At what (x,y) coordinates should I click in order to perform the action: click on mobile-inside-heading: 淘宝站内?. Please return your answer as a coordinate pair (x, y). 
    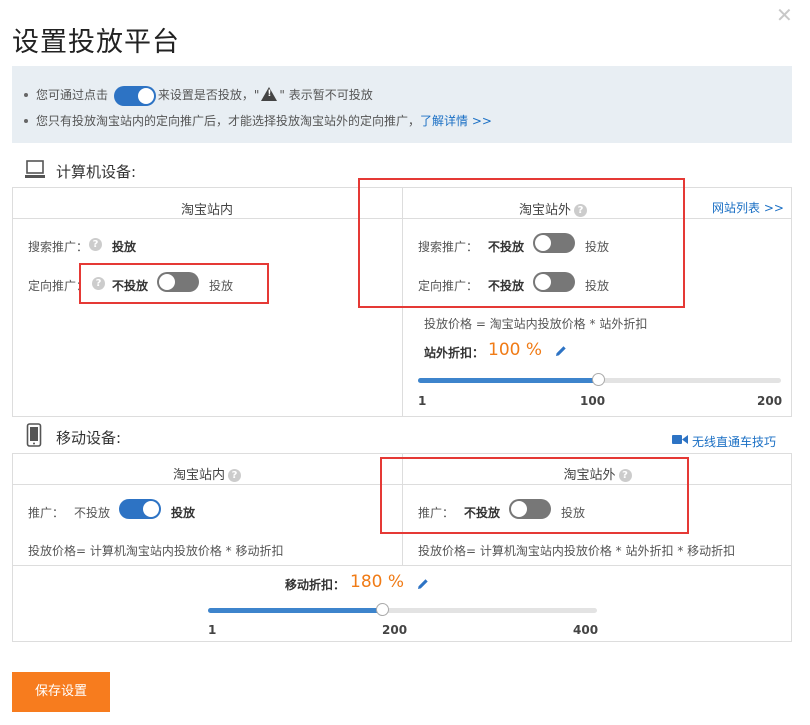
    Looking at the image, I should click on (207, 473).